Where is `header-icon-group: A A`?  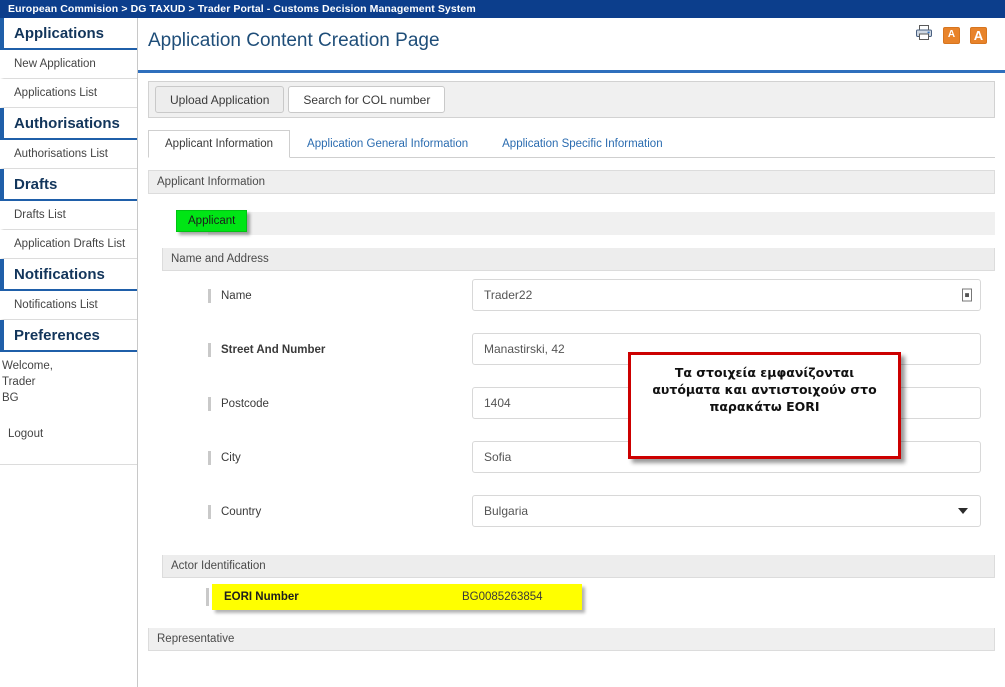 header-icon-group: A A is located at coordinates (951, 35).